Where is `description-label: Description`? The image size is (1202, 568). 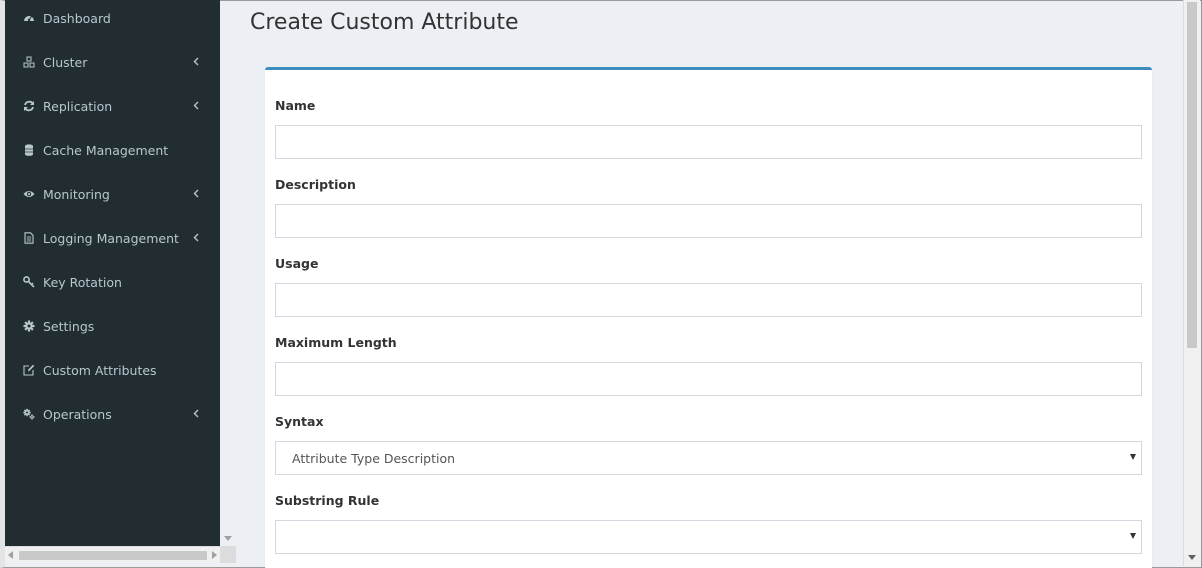 description-label: Description is located at coordinates (315, 184).